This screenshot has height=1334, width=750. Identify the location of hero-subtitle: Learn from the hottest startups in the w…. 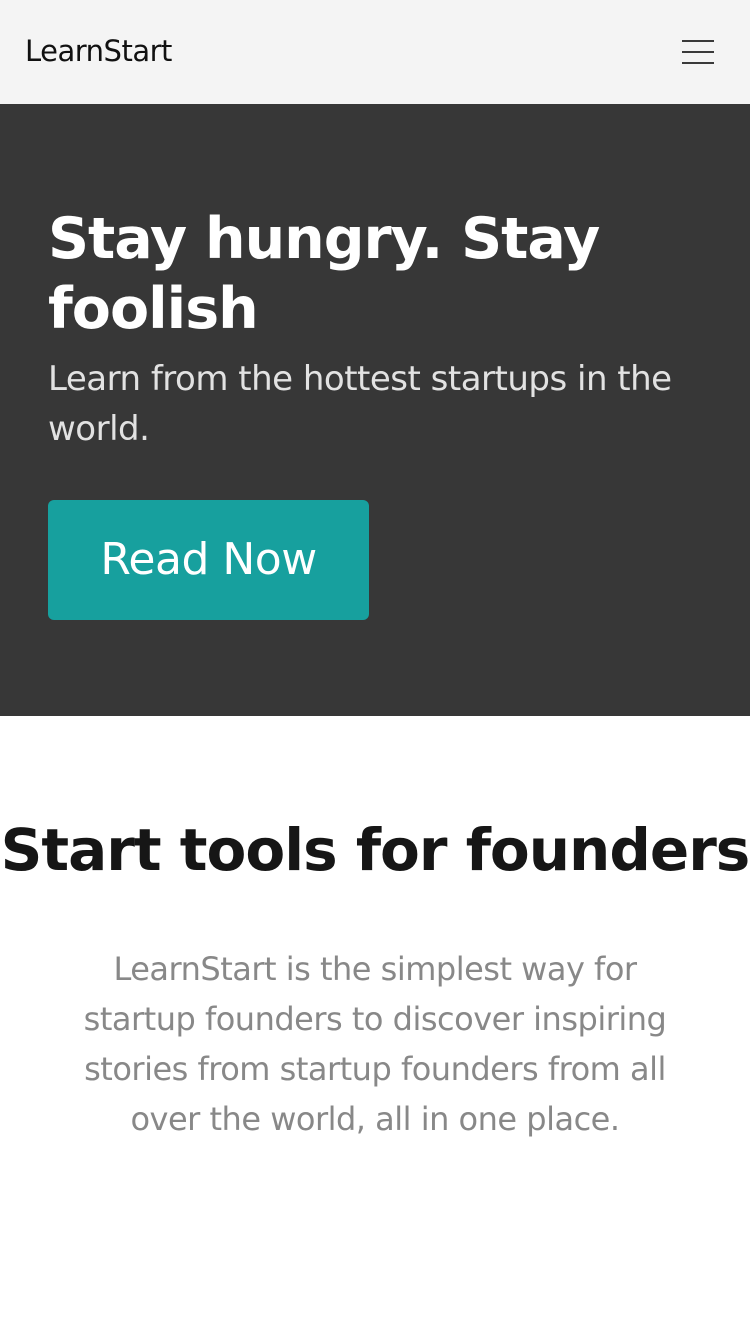
(360, 404).